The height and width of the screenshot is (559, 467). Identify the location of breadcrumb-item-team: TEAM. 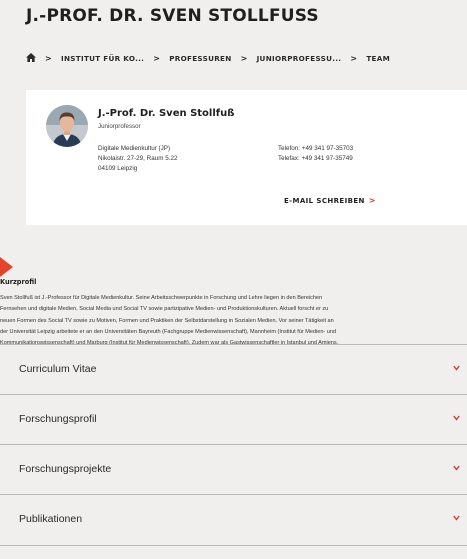
(378, 58).